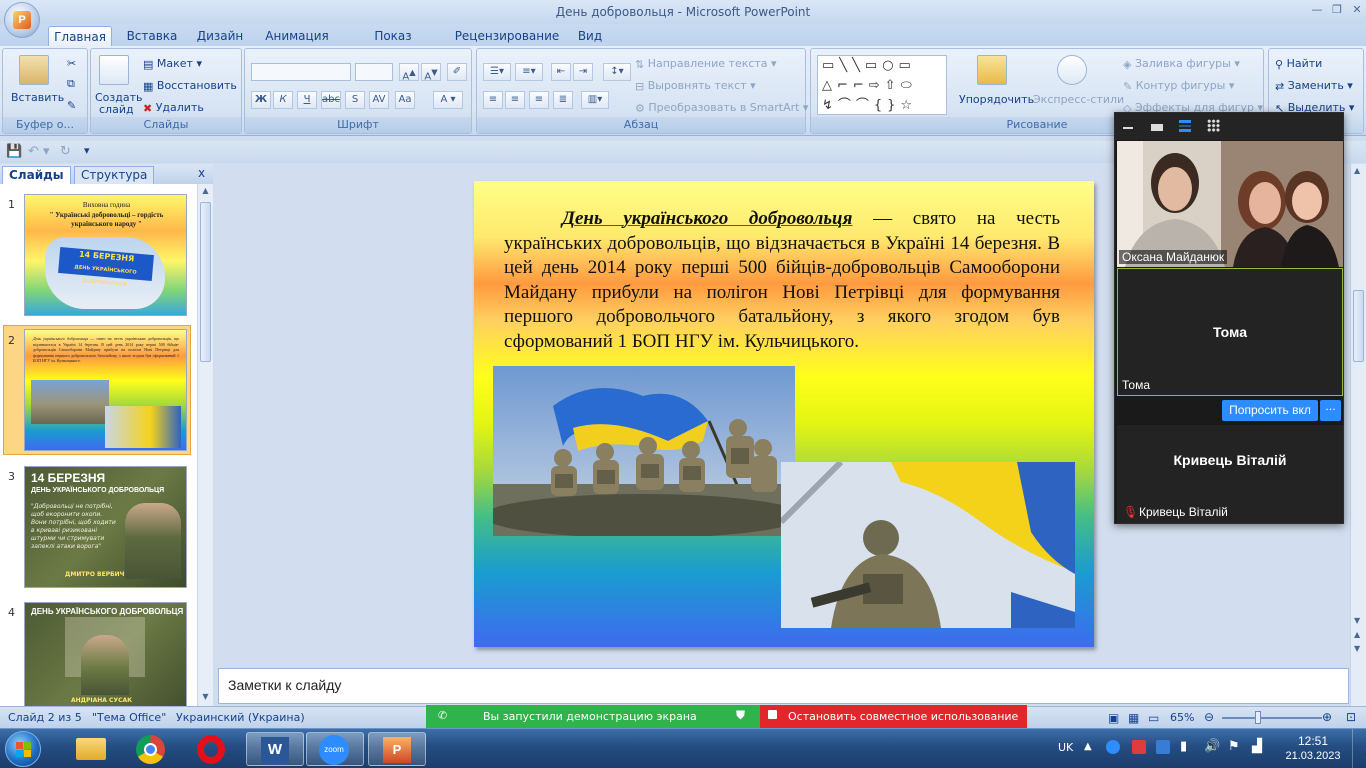 This screenshot has height=768, width=1366. What do you see at coordinates (563, 100) in the screenshot?
I see `justify-button: ≣` at bounding box center [563, 100].